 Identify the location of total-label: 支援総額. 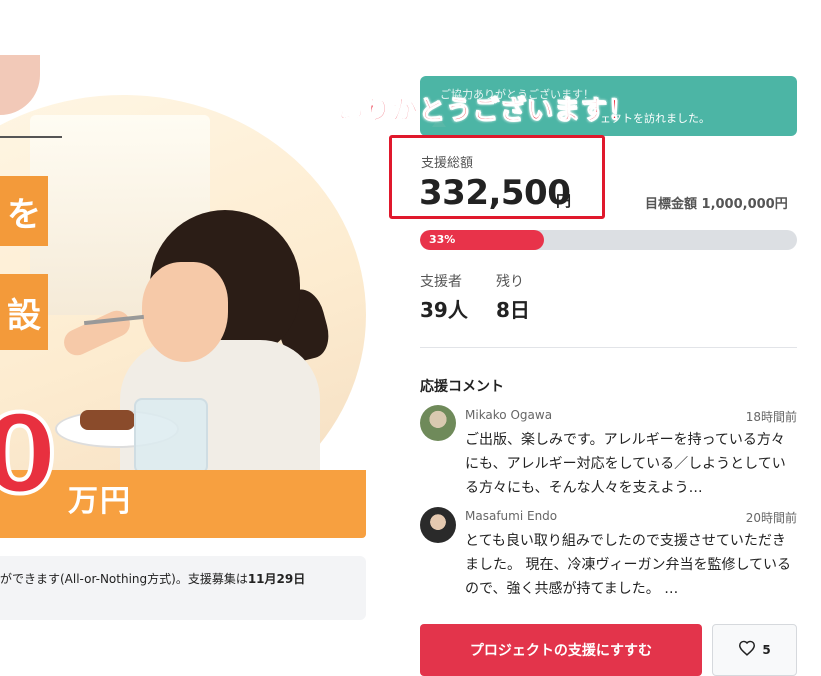
(447, 163).